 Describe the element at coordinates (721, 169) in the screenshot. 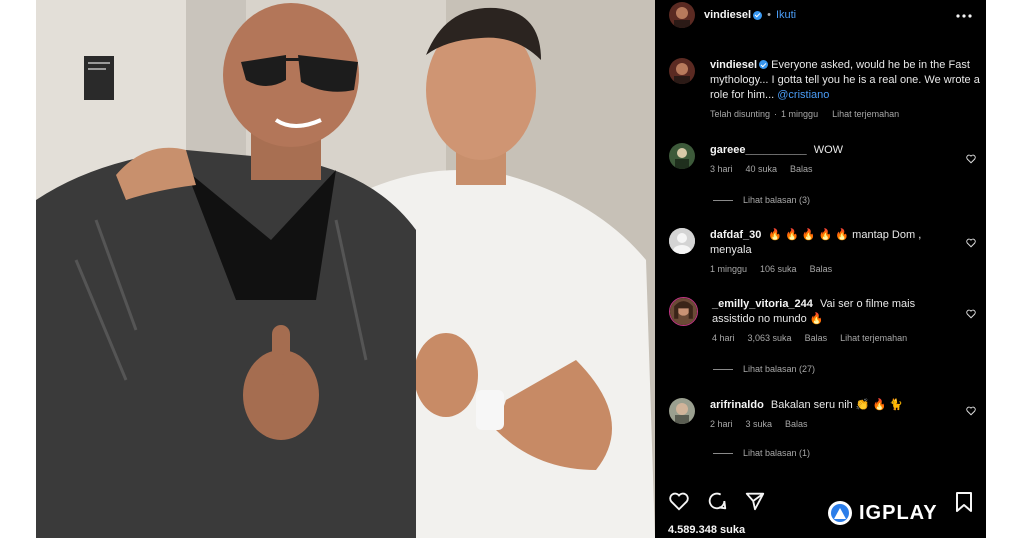

I see `comment-time: 3 hari` at that location.